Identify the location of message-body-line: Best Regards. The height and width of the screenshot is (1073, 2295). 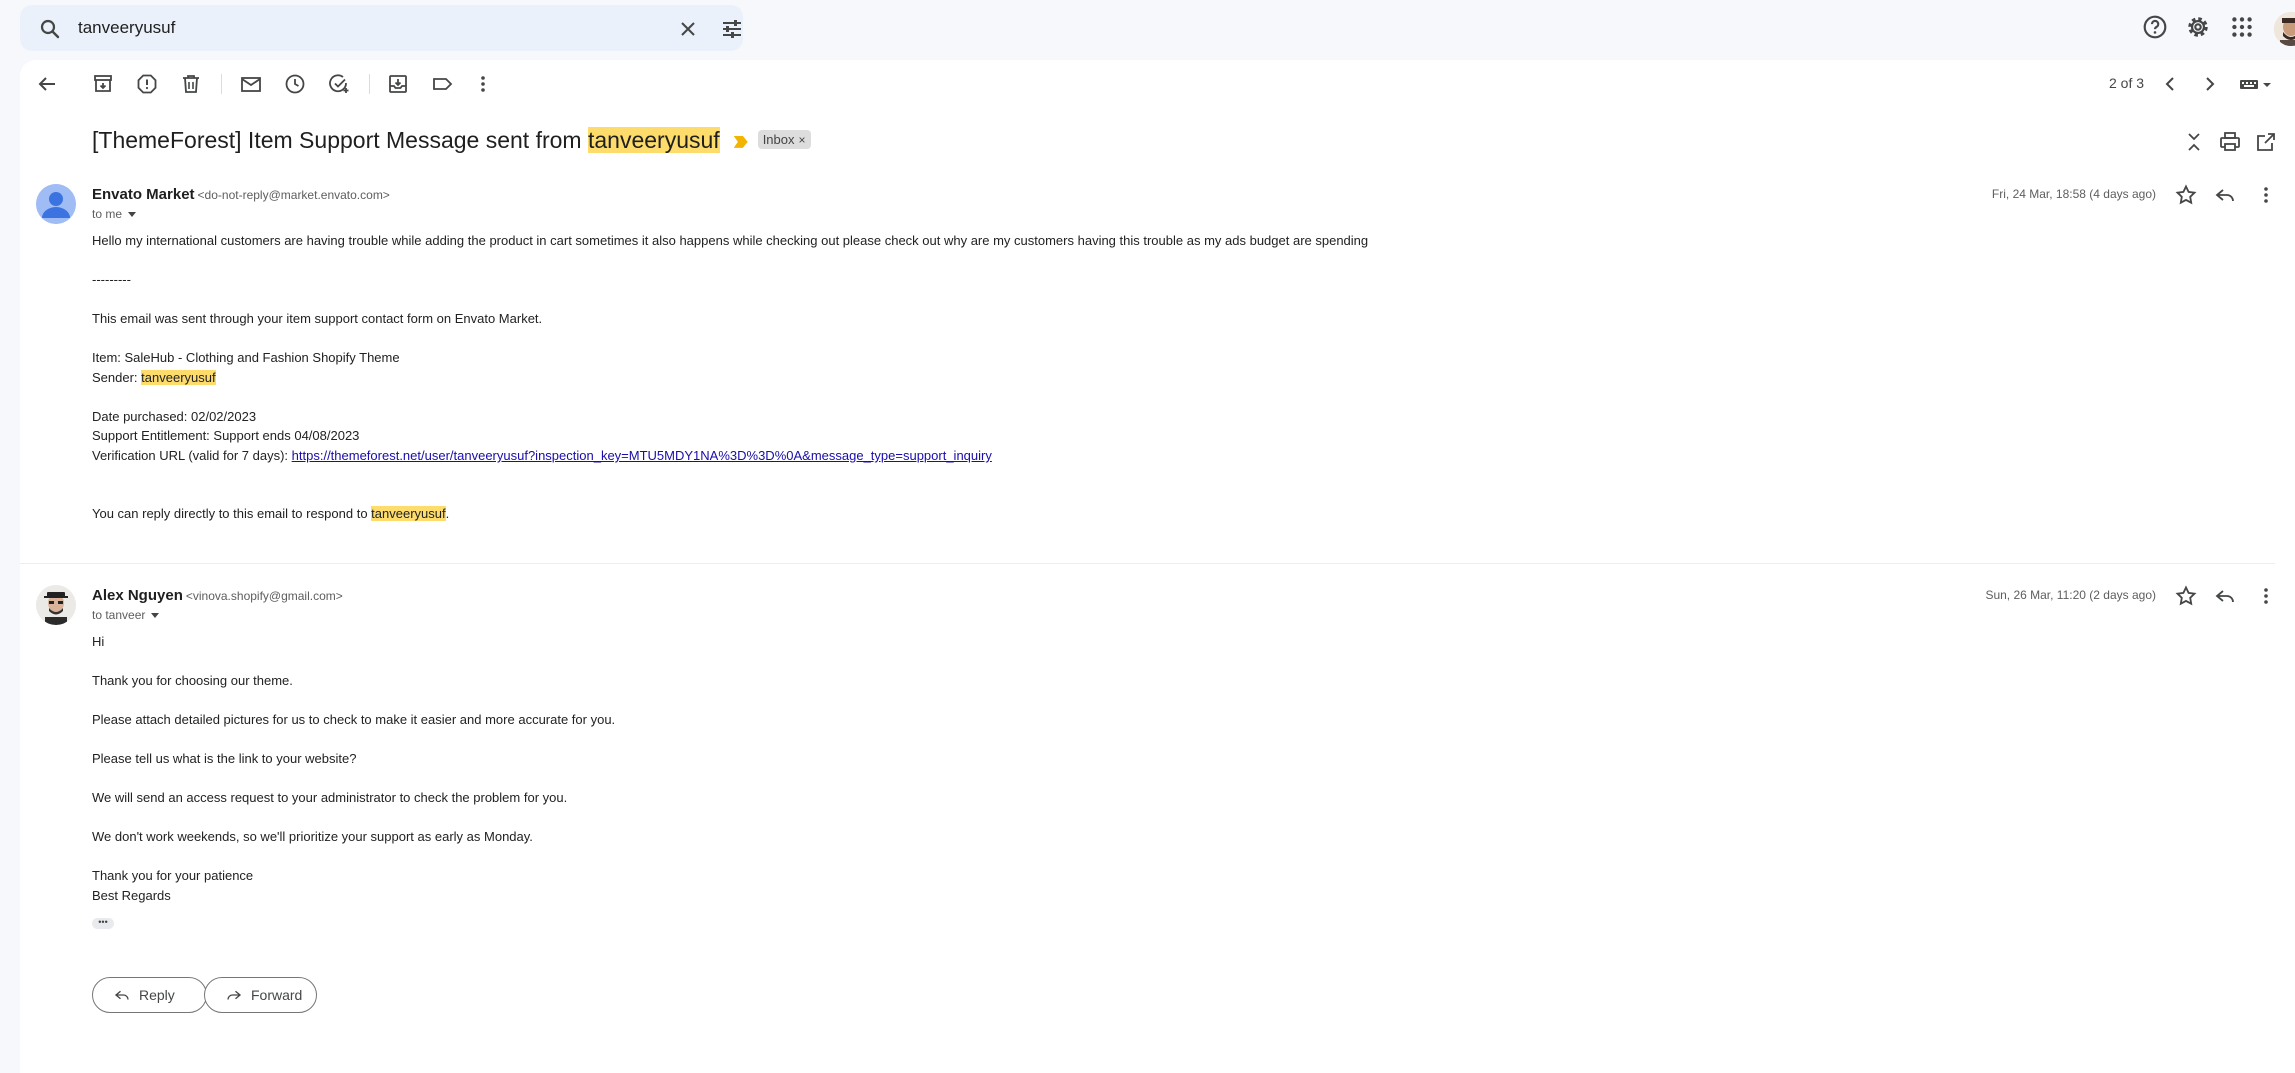
(131, 895).